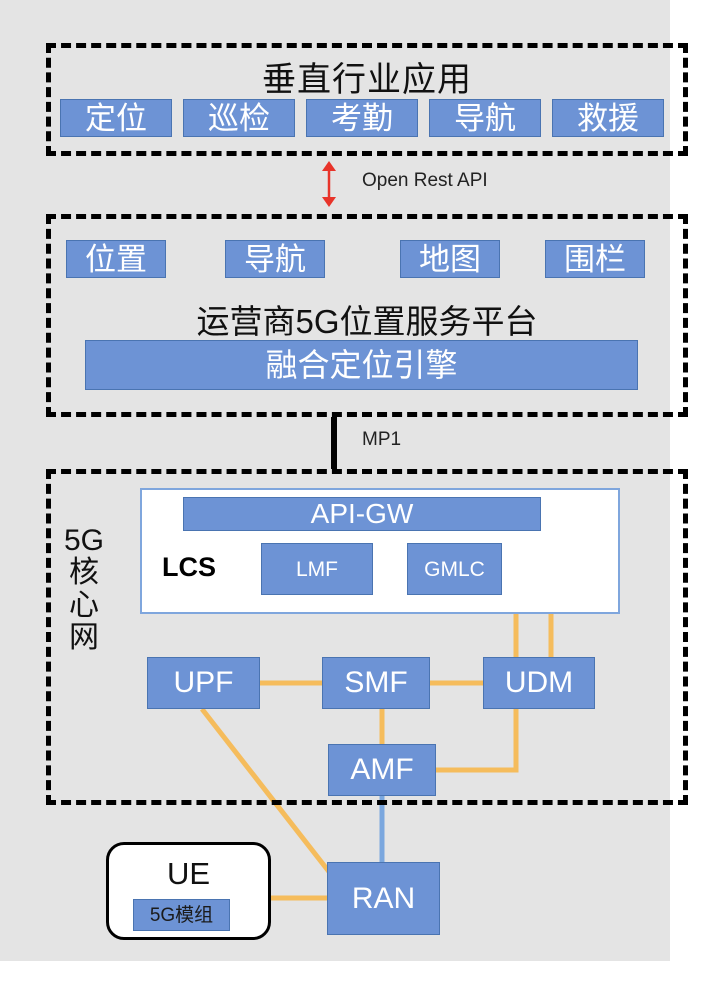 This screenshot has width=728, height=1002. I want to click on app-chip-positioning: 定位, so click(116, 118).